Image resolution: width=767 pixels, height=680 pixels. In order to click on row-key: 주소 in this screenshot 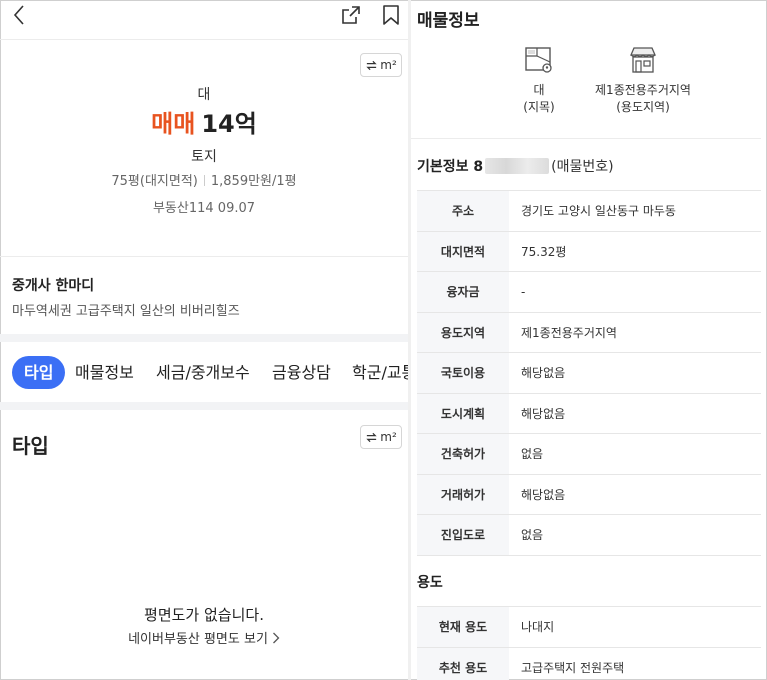, I will do `click(463, 211)`.